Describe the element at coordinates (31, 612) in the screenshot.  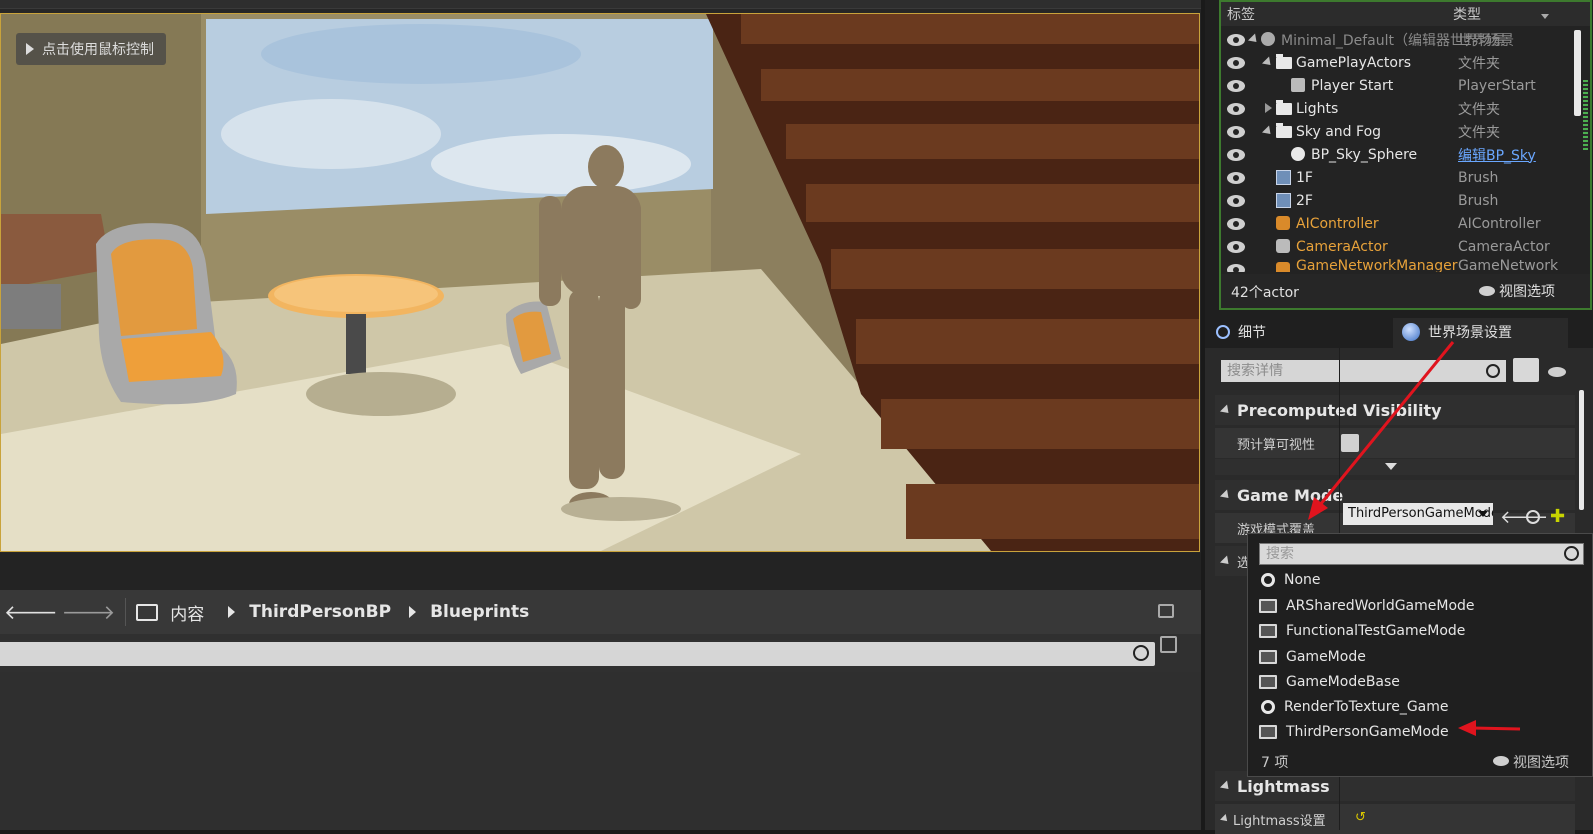
I see `back-arrow-icon: 🡐` at that location.